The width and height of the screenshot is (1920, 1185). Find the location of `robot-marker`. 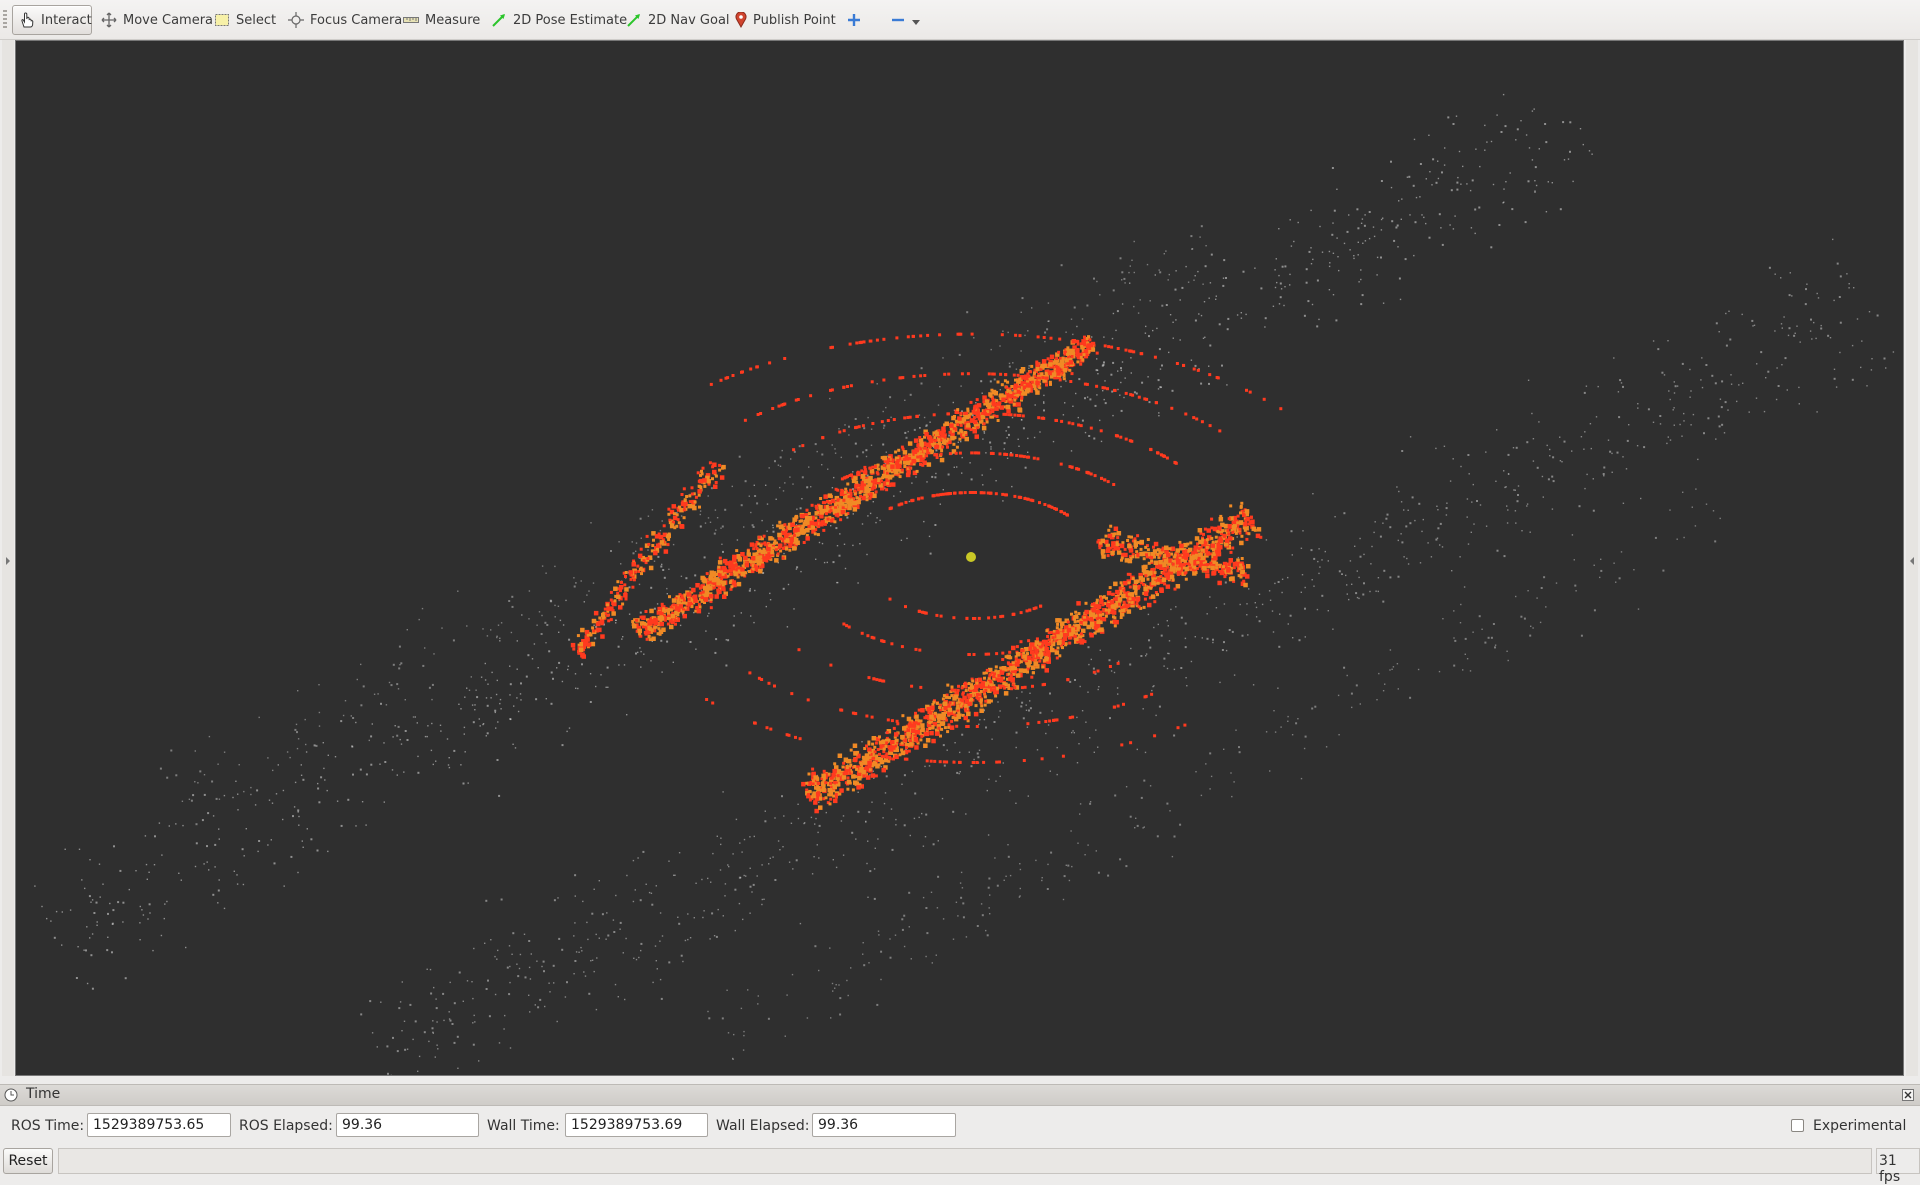

robot-marker is located at coordinates (971, 557).